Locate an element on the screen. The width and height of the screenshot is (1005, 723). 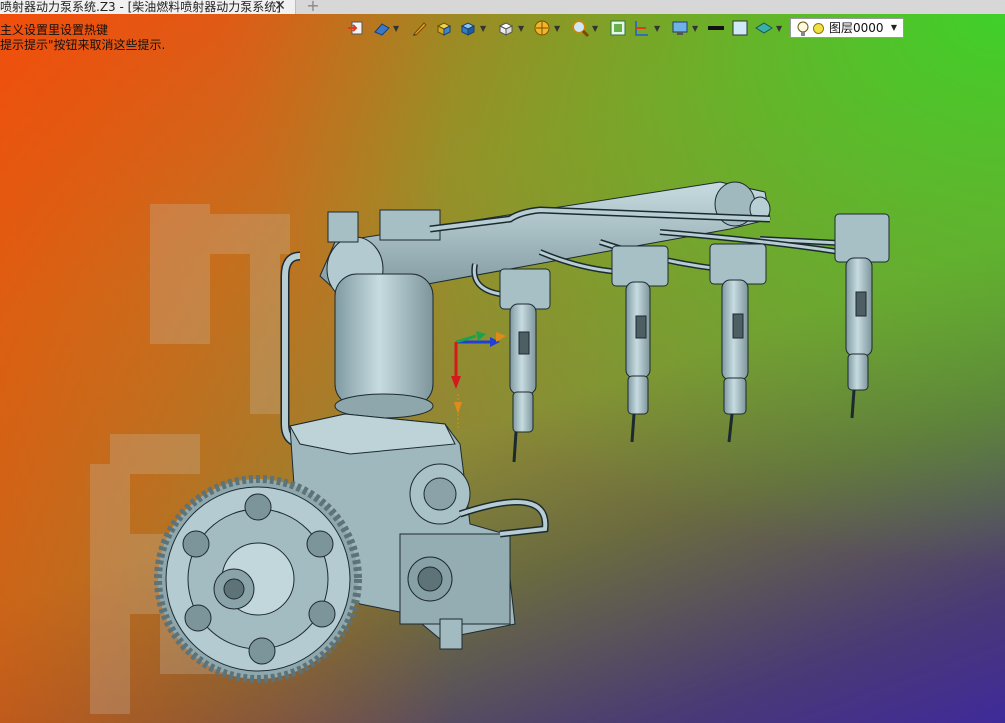
filter-housing is located at coordinates (384, 340).